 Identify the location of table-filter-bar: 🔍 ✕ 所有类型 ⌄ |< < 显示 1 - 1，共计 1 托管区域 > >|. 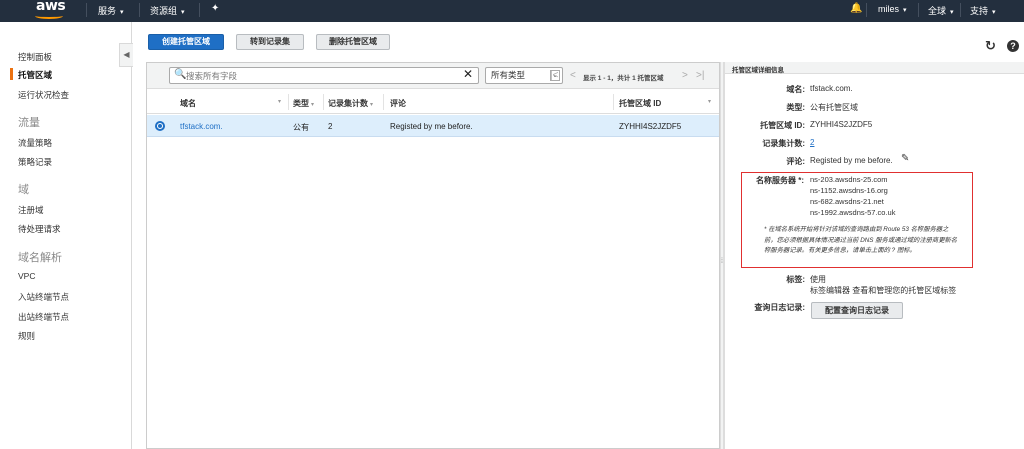
(433, 76).